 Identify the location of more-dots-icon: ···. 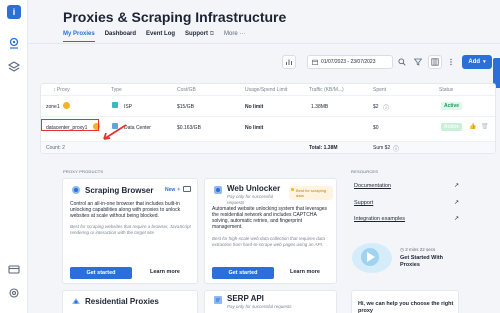
(242, 34).